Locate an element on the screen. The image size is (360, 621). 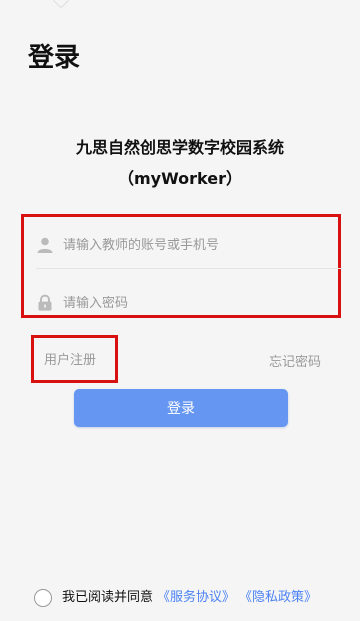
agreement-text: 我已阅读并同意 is located at coordinates (108, 597).